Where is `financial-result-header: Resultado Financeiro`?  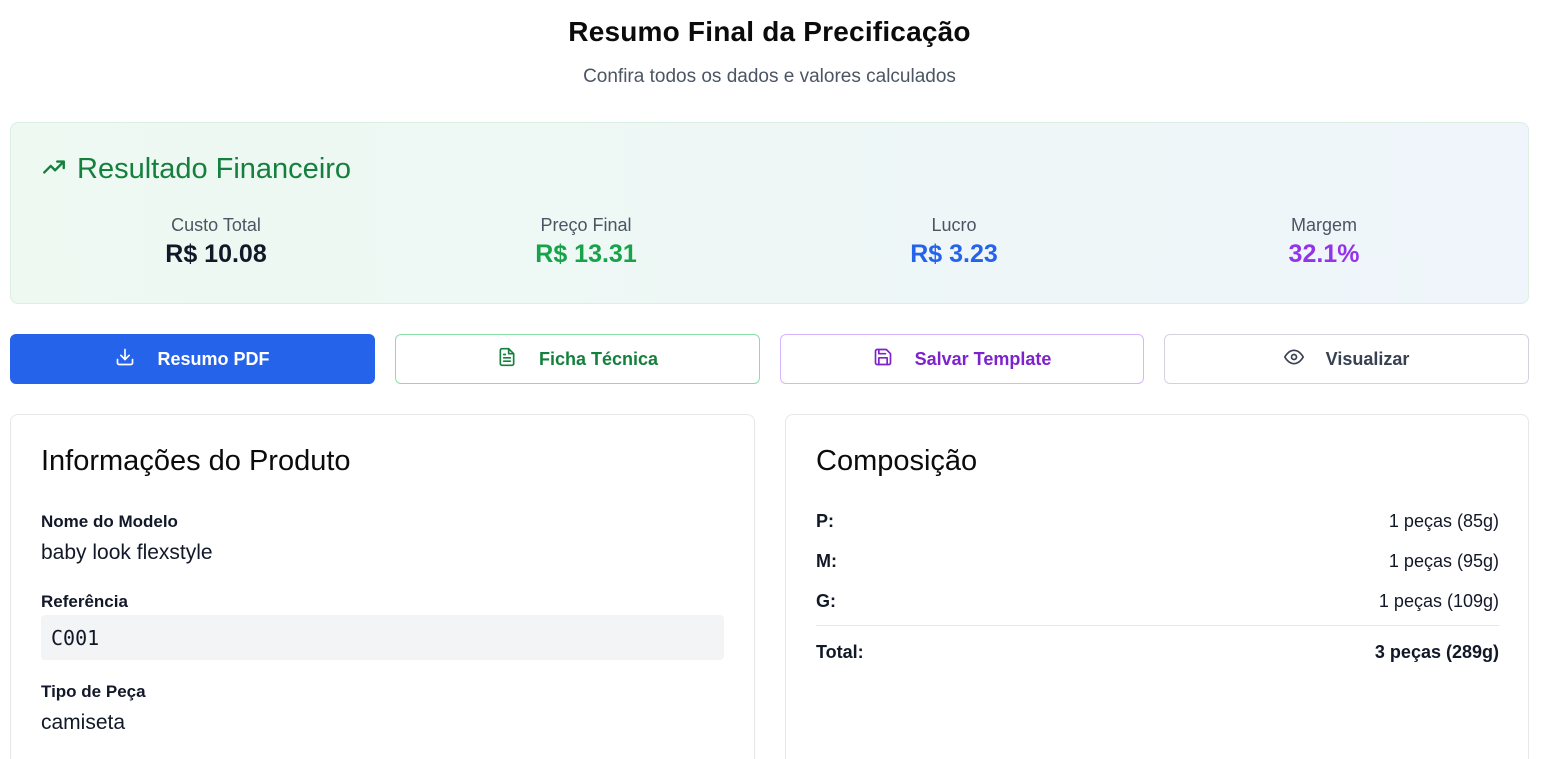 financial-result-header: Resultado Financeiro is located at coordinates (196, 169).